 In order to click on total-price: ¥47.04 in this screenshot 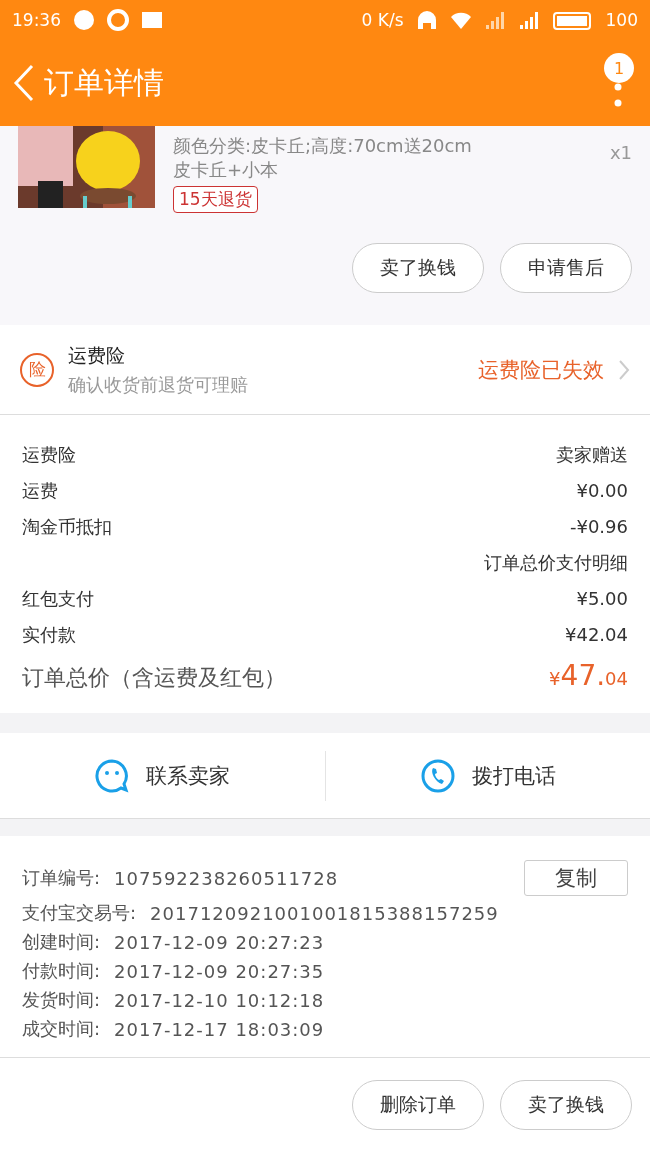, I will do `click(588, 675)`.